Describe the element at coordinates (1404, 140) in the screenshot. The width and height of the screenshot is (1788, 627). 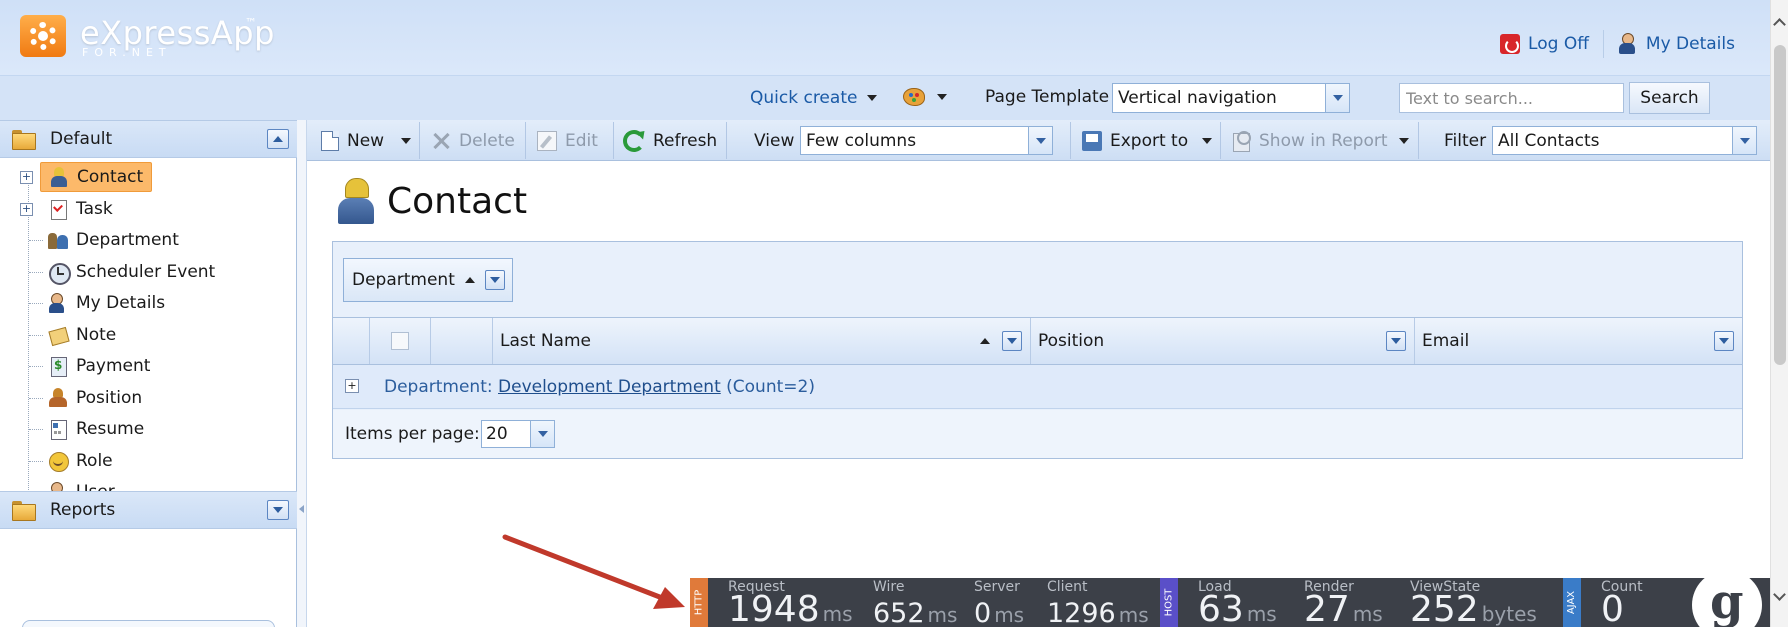
I see `report-dropdown-button` at that location.